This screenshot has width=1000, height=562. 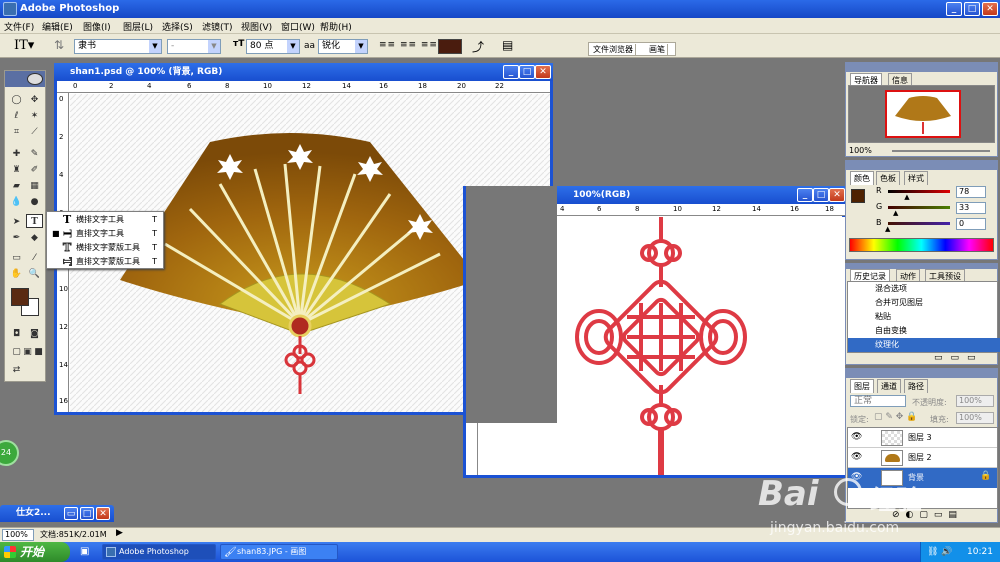 I want to click on font-size-select: 80 点 ▼, so click(x=273, y=46).